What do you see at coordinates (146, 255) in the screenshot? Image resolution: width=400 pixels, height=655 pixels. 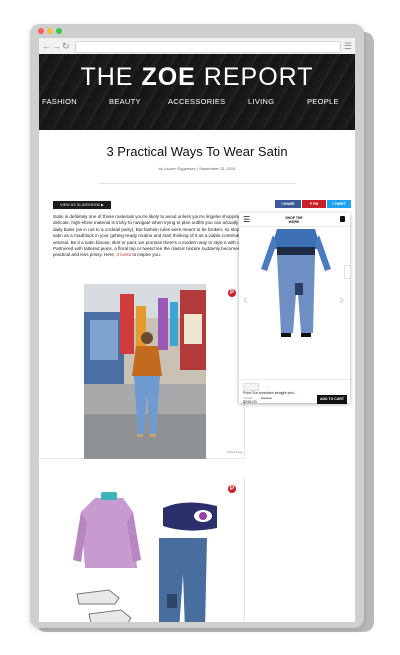 I see `body-text-end: to inspire you.` at bounding box center [146, 255].